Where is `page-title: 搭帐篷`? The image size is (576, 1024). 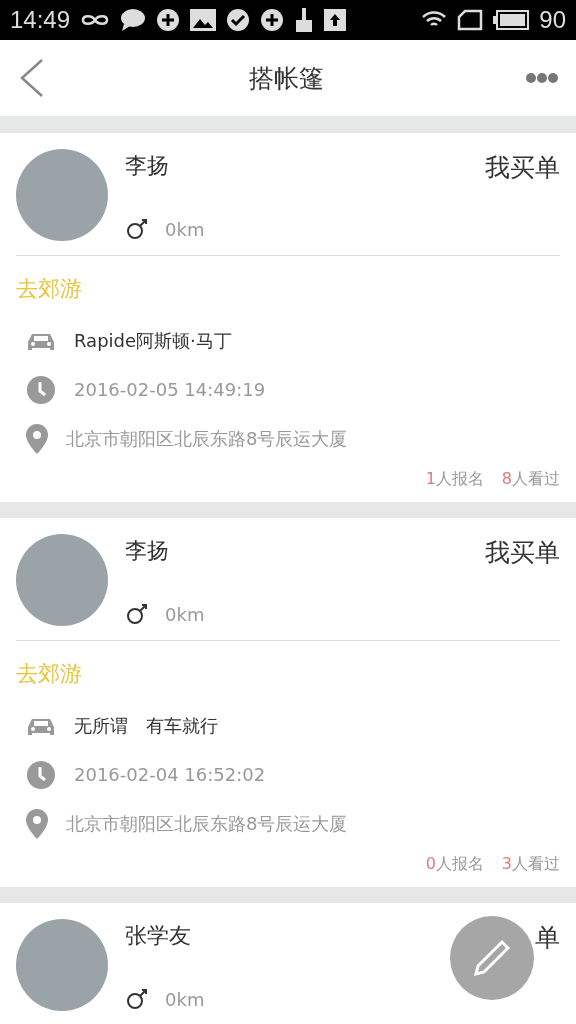
page-title: 搭帐篷 is located at coordinates (286, 78).